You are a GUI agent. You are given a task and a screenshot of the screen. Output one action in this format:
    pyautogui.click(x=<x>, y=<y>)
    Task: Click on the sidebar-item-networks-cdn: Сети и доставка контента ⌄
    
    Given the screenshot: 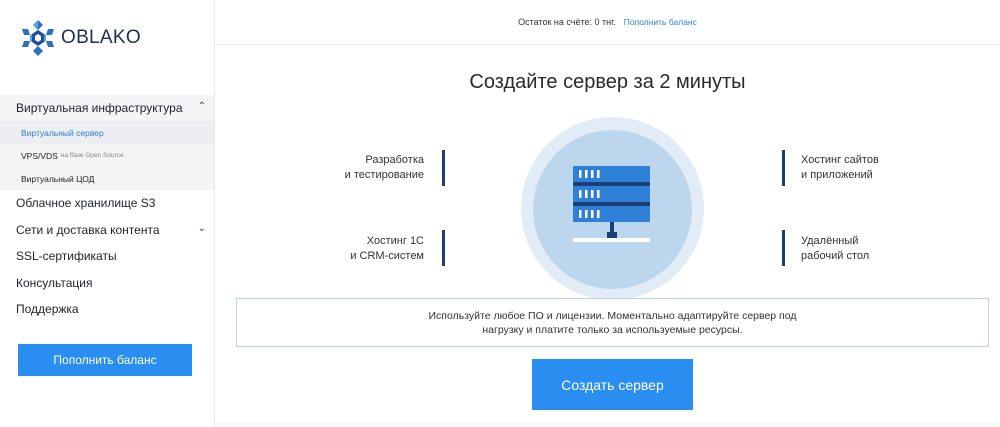 What is the action you would take?
    pyautogui.click(x=107, y=230)
    